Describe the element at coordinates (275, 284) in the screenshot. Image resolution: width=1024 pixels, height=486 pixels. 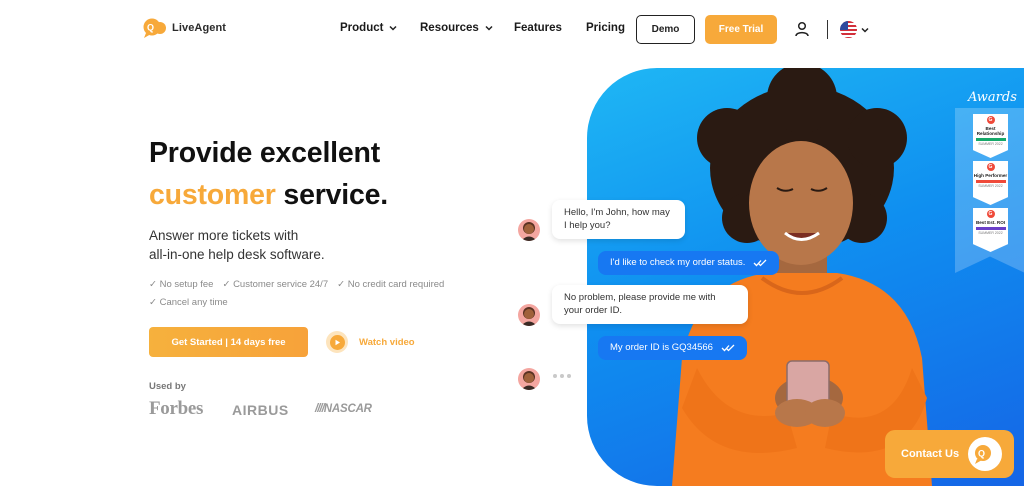
I see `check-item: ✓ Customer service 24/7` at that location.